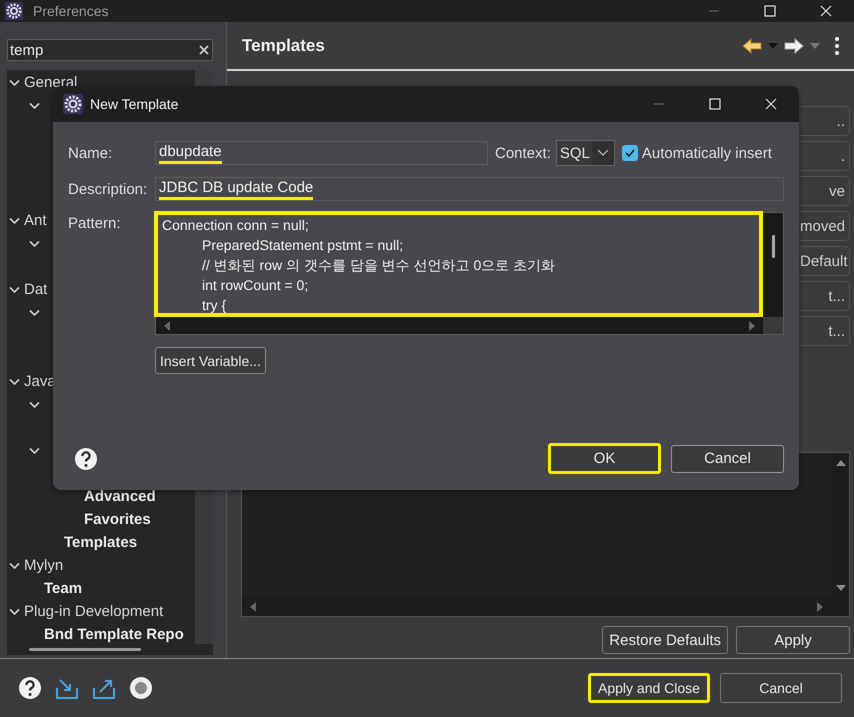  What do you see at coordinates (44, 565) in the screenshot?
I see `tree-item: Mylyn` at bounding box center [44, 565].